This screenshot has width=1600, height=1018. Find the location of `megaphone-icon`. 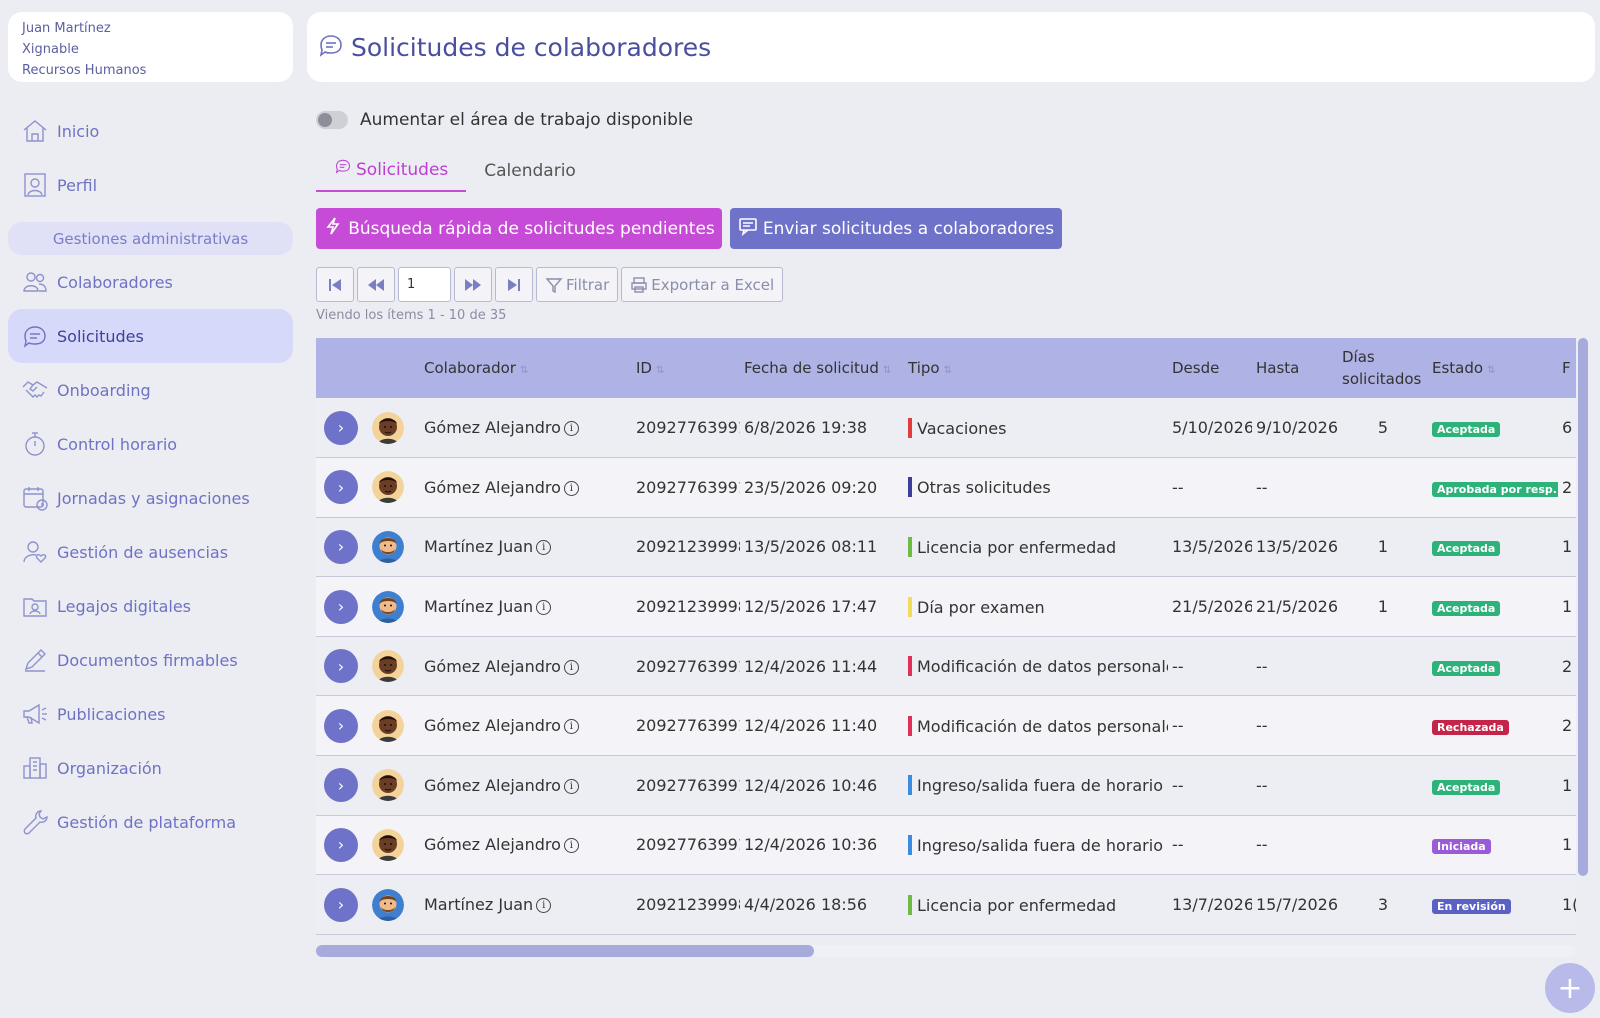

megaphone-icon is located at coordinates (35, 714).